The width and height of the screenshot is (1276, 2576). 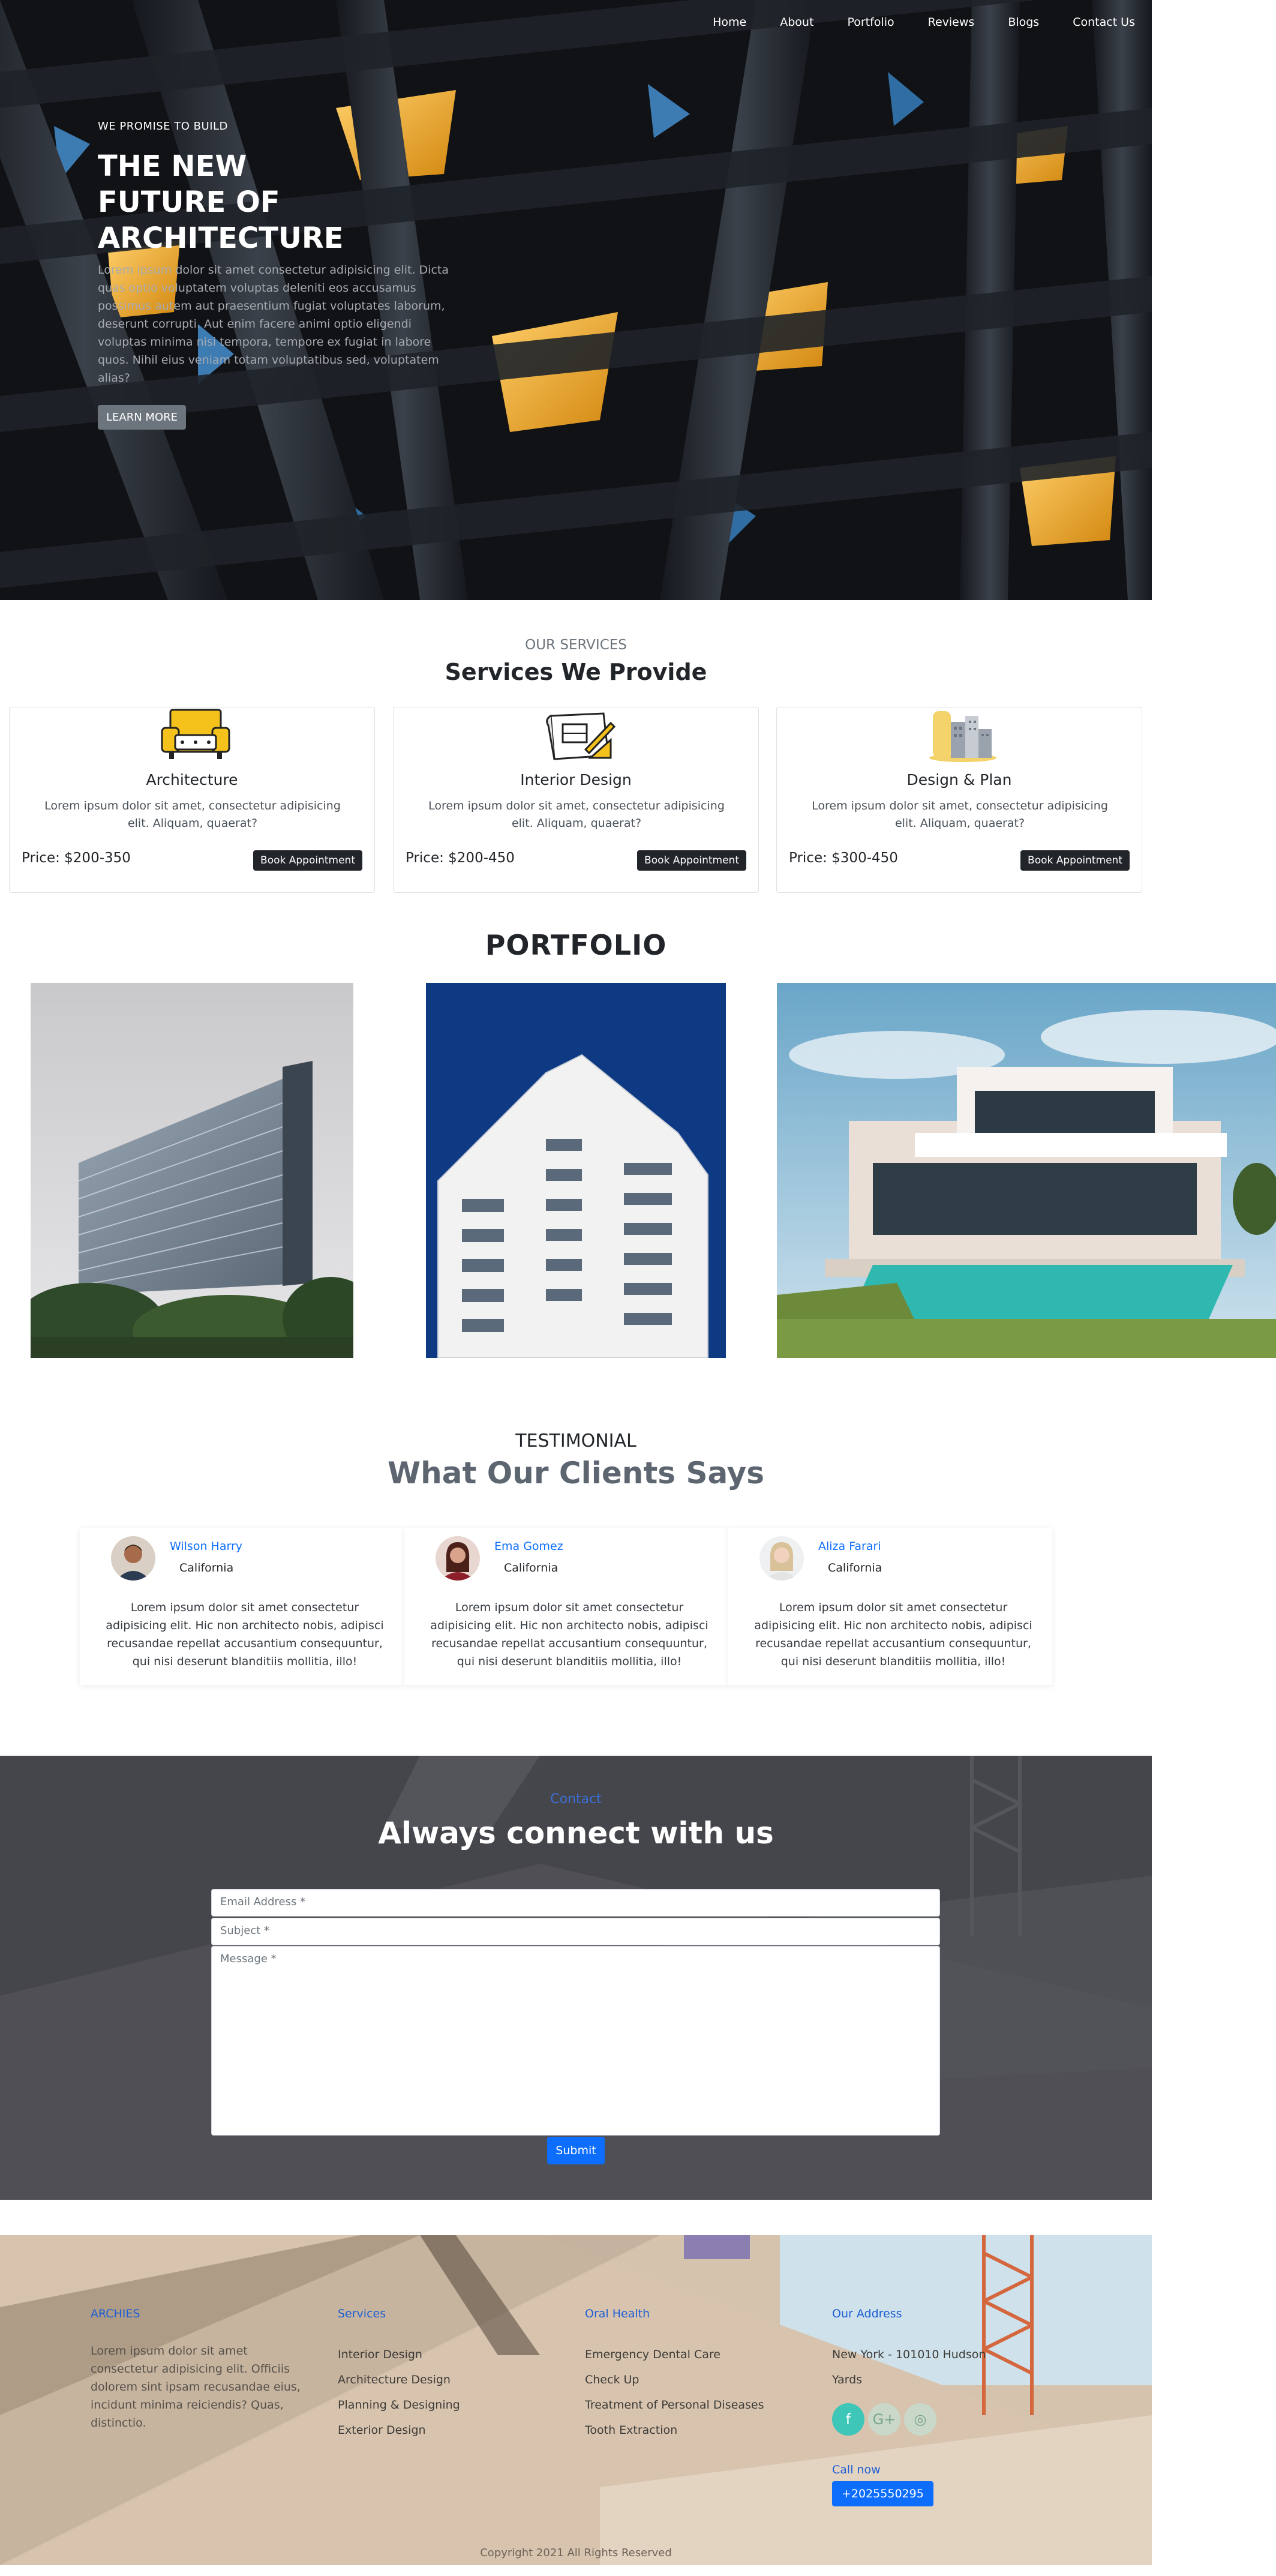 What do you see at coordinates (576, 2150) in the screenshot?
I see `submit-button: Submit` at bounding box center [576, 2150].